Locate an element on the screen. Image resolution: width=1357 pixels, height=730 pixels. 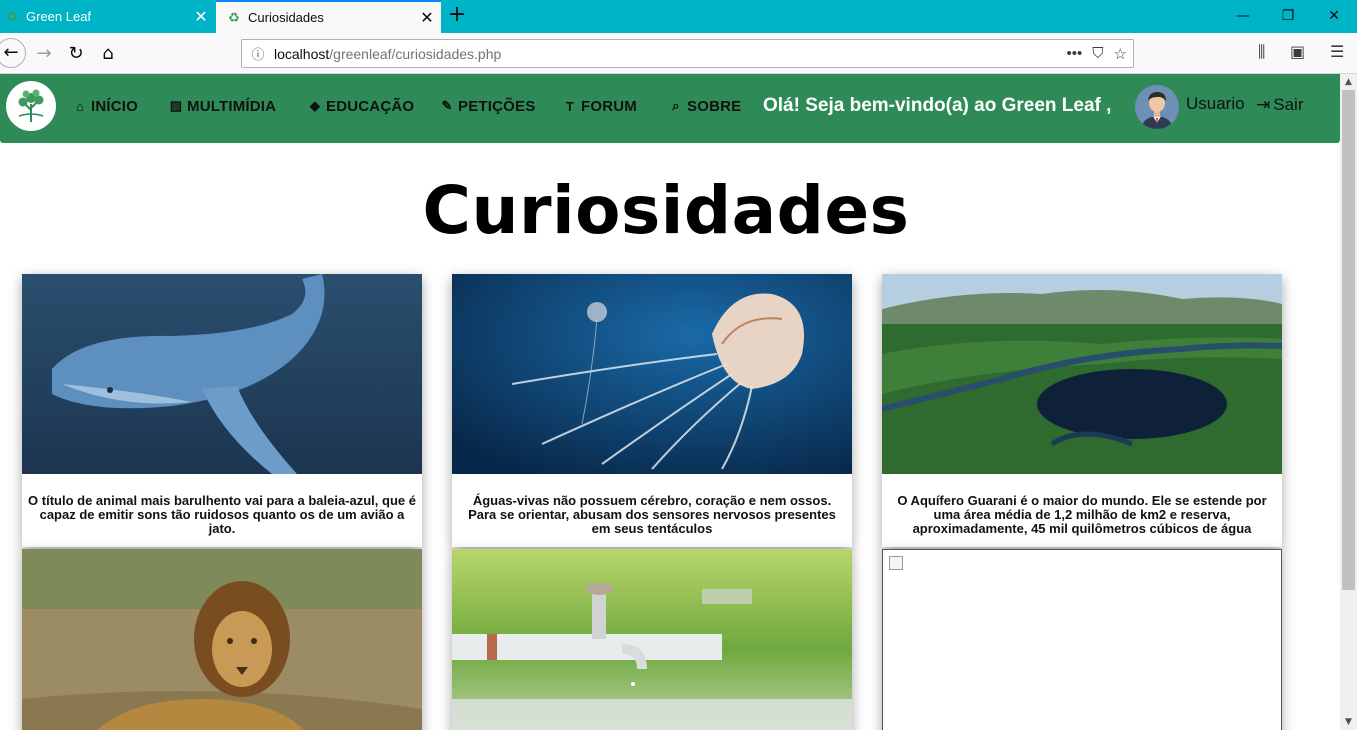
aquifer-image is located at coordinates (1082, 374).